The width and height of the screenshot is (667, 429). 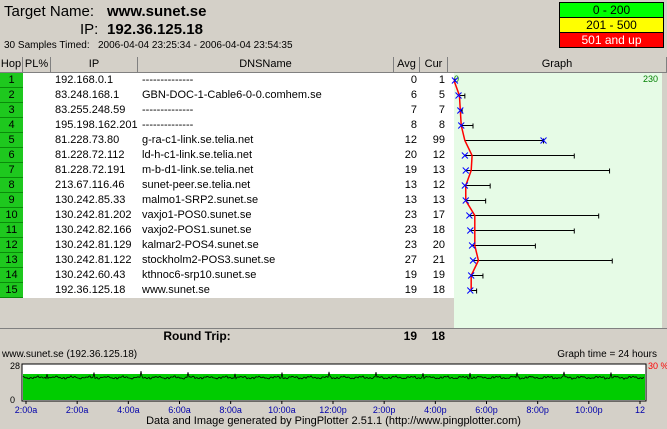 What do you see at coordinates (11, 140) in the screenshot?
I see `hop-number: 5` at bounding box center [11, 140].